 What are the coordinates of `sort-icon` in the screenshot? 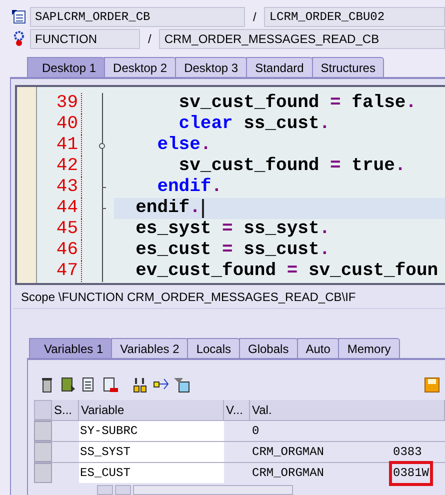 It's located at (140, 385).